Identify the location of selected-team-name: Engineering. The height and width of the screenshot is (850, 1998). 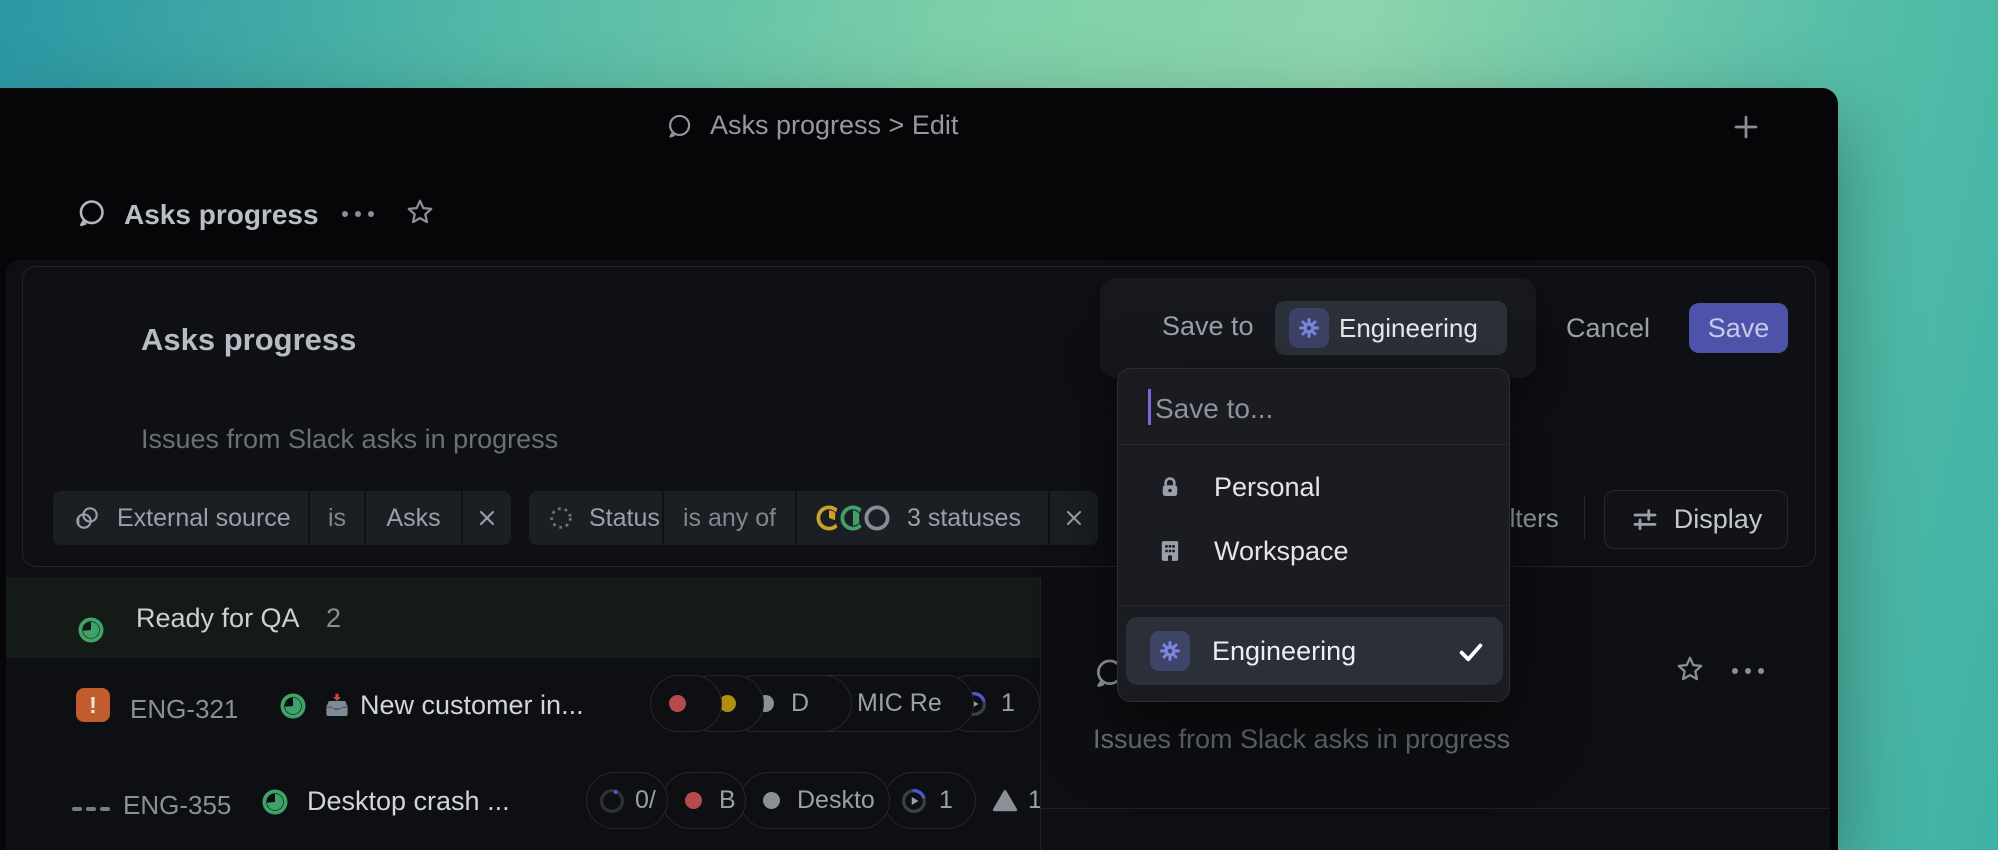
(1408, 327).